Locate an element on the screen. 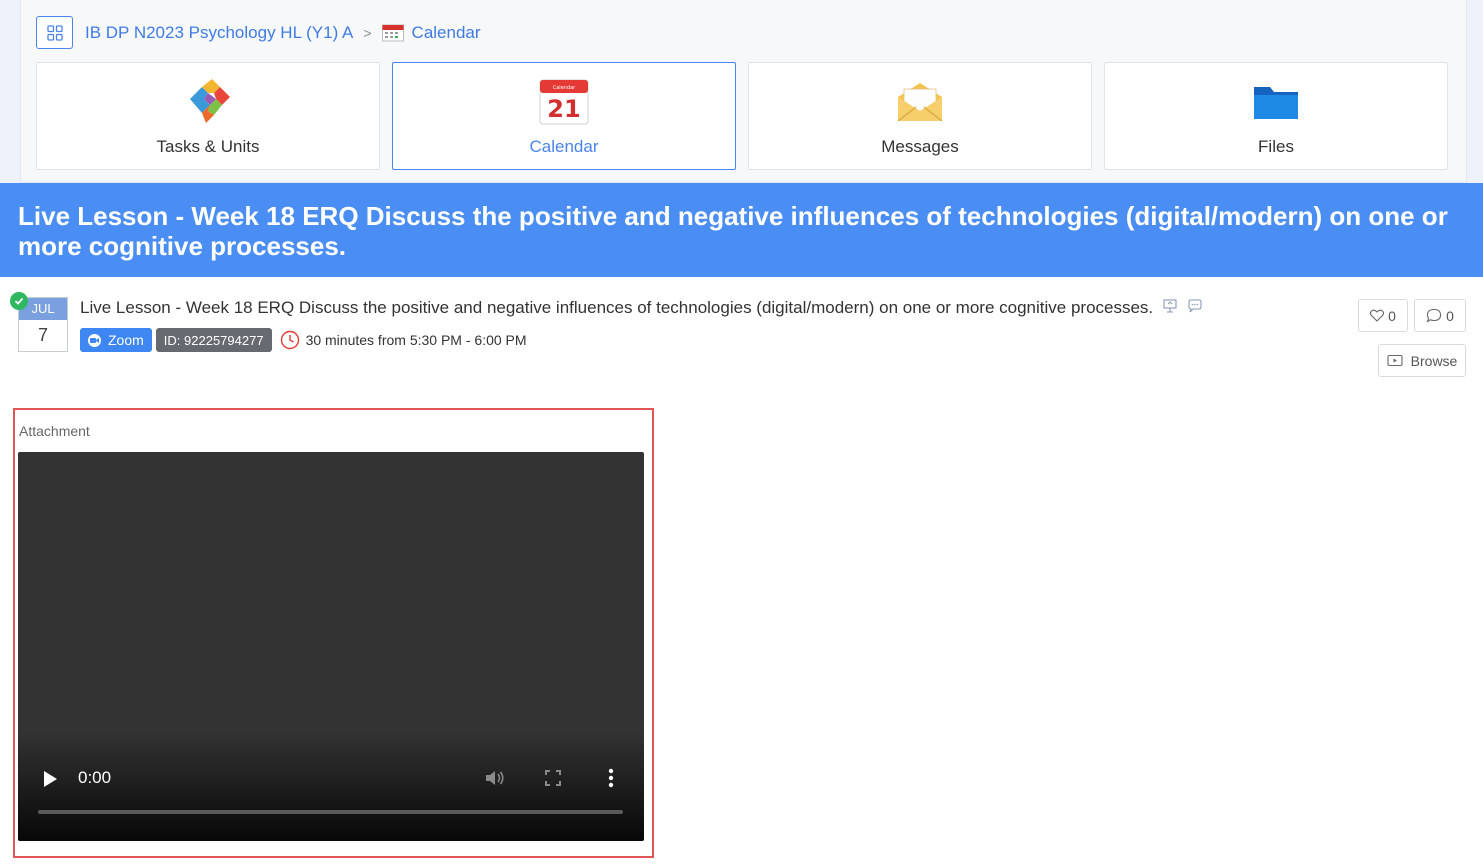 This screenshot has height=867, width=1483. tile-tasks-units: Tasks & Units is located at coordinates (208, 116).